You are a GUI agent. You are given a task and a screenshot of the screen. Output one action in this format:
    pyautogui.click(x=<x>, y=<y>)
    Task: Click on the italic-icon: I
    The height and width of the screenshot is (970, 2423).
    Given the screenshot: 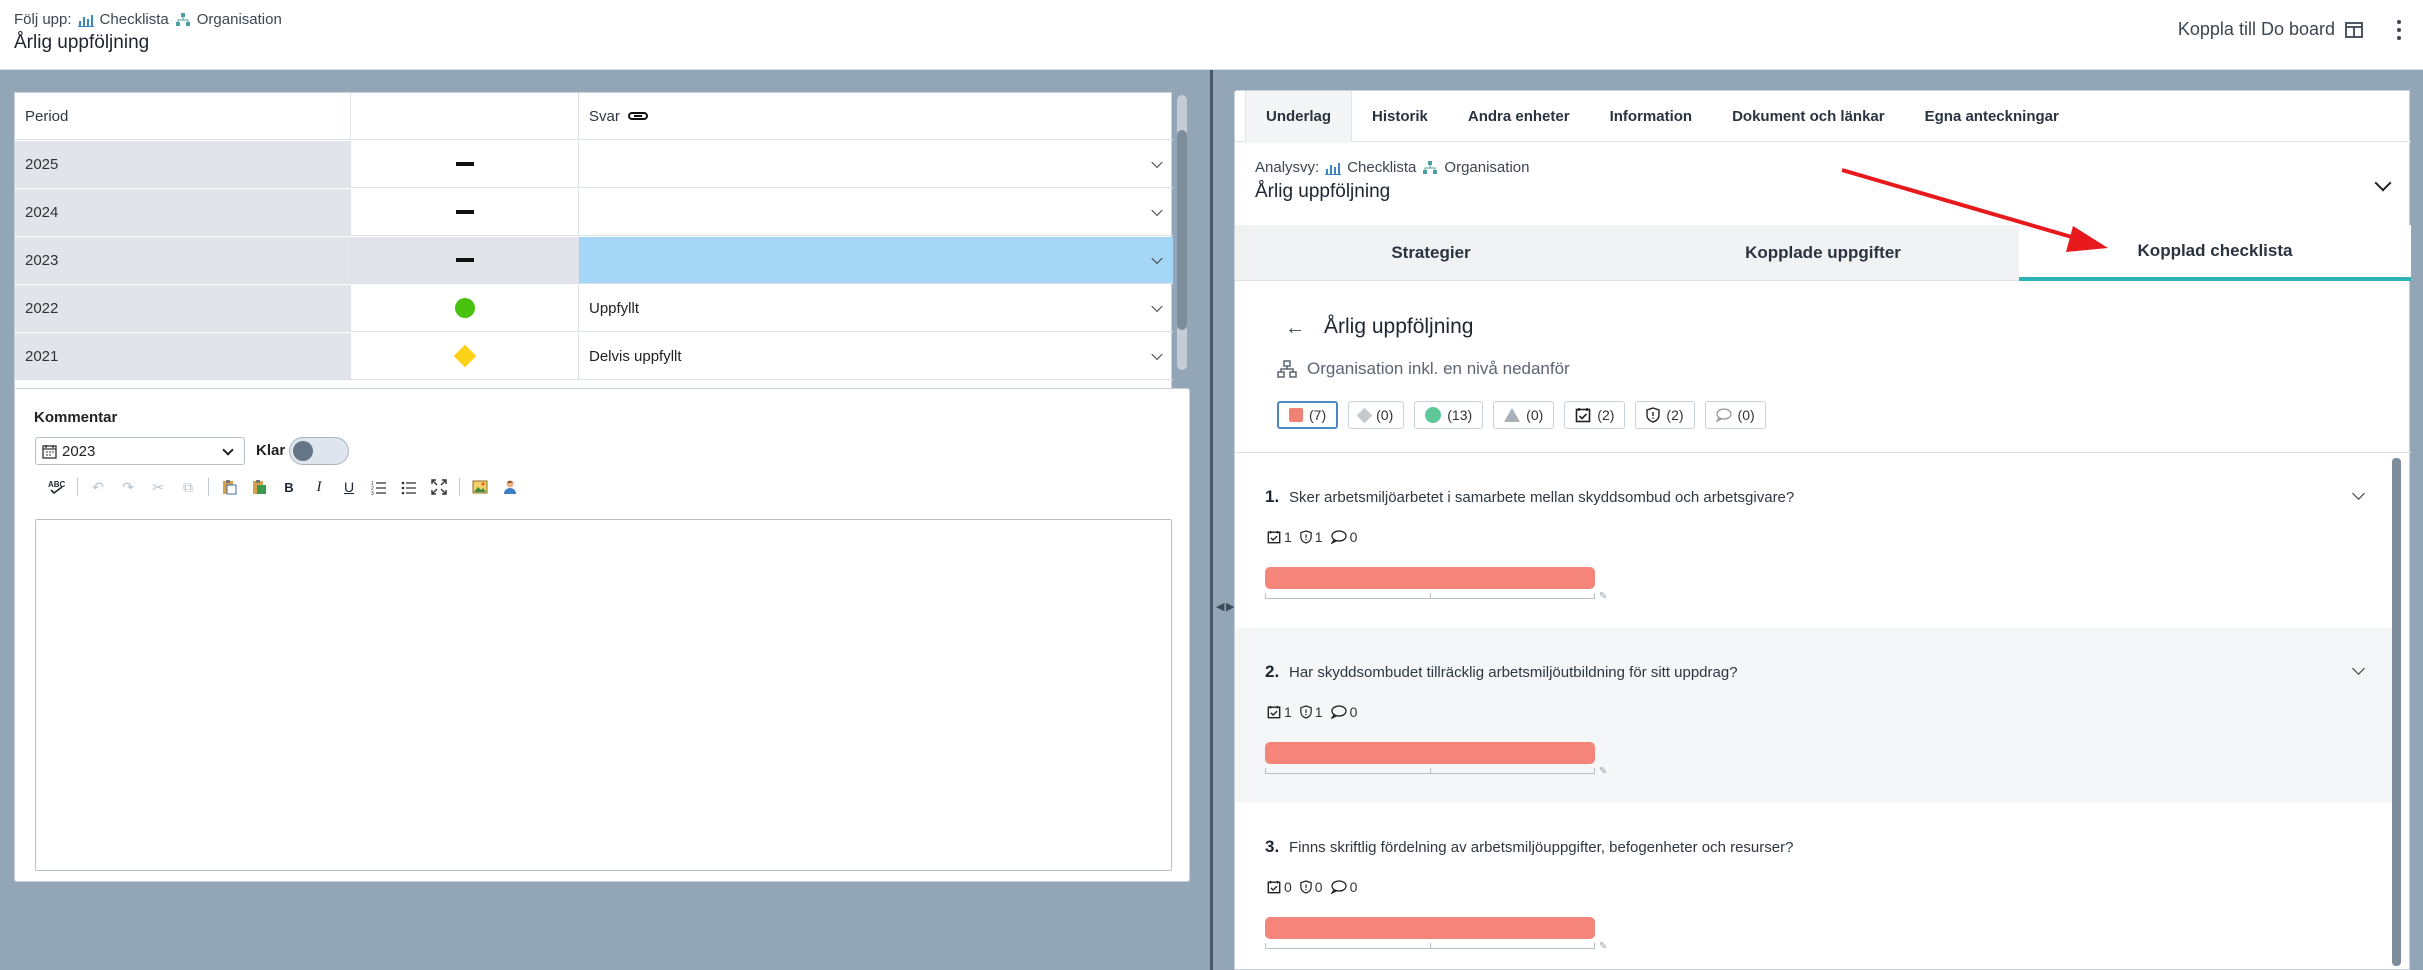 What is the action you would take?
    pyautogui.click(x=319, y=487)
    